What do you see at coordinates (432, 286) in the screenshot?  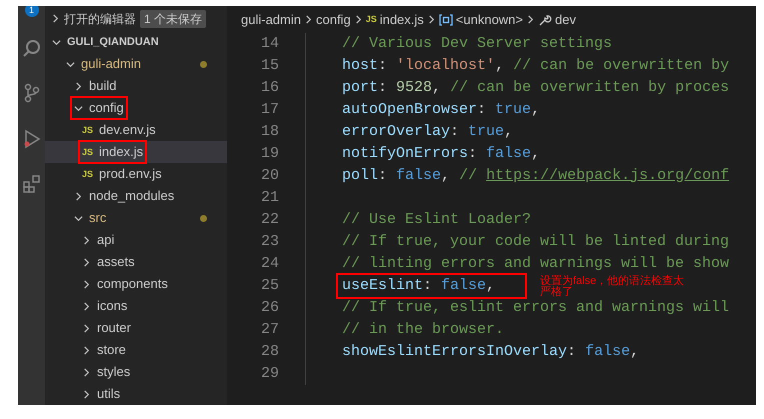 I see `code-line: useEslint: false,` at bounding box center [432, 286].